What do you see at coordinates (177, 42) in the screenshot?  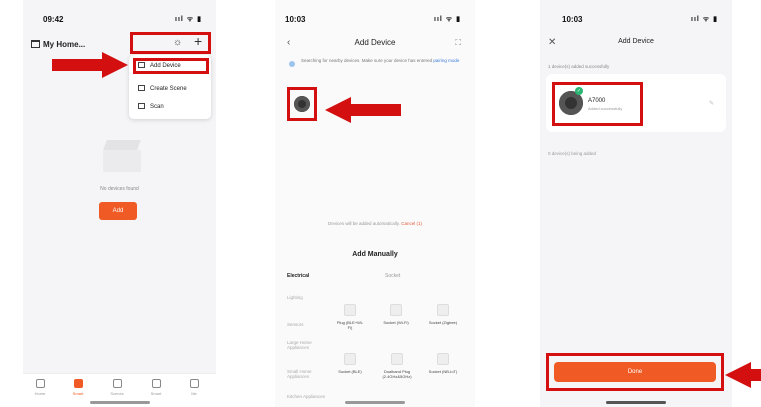 I see `bell-icon: ☼` at bounding box center [177, 42].